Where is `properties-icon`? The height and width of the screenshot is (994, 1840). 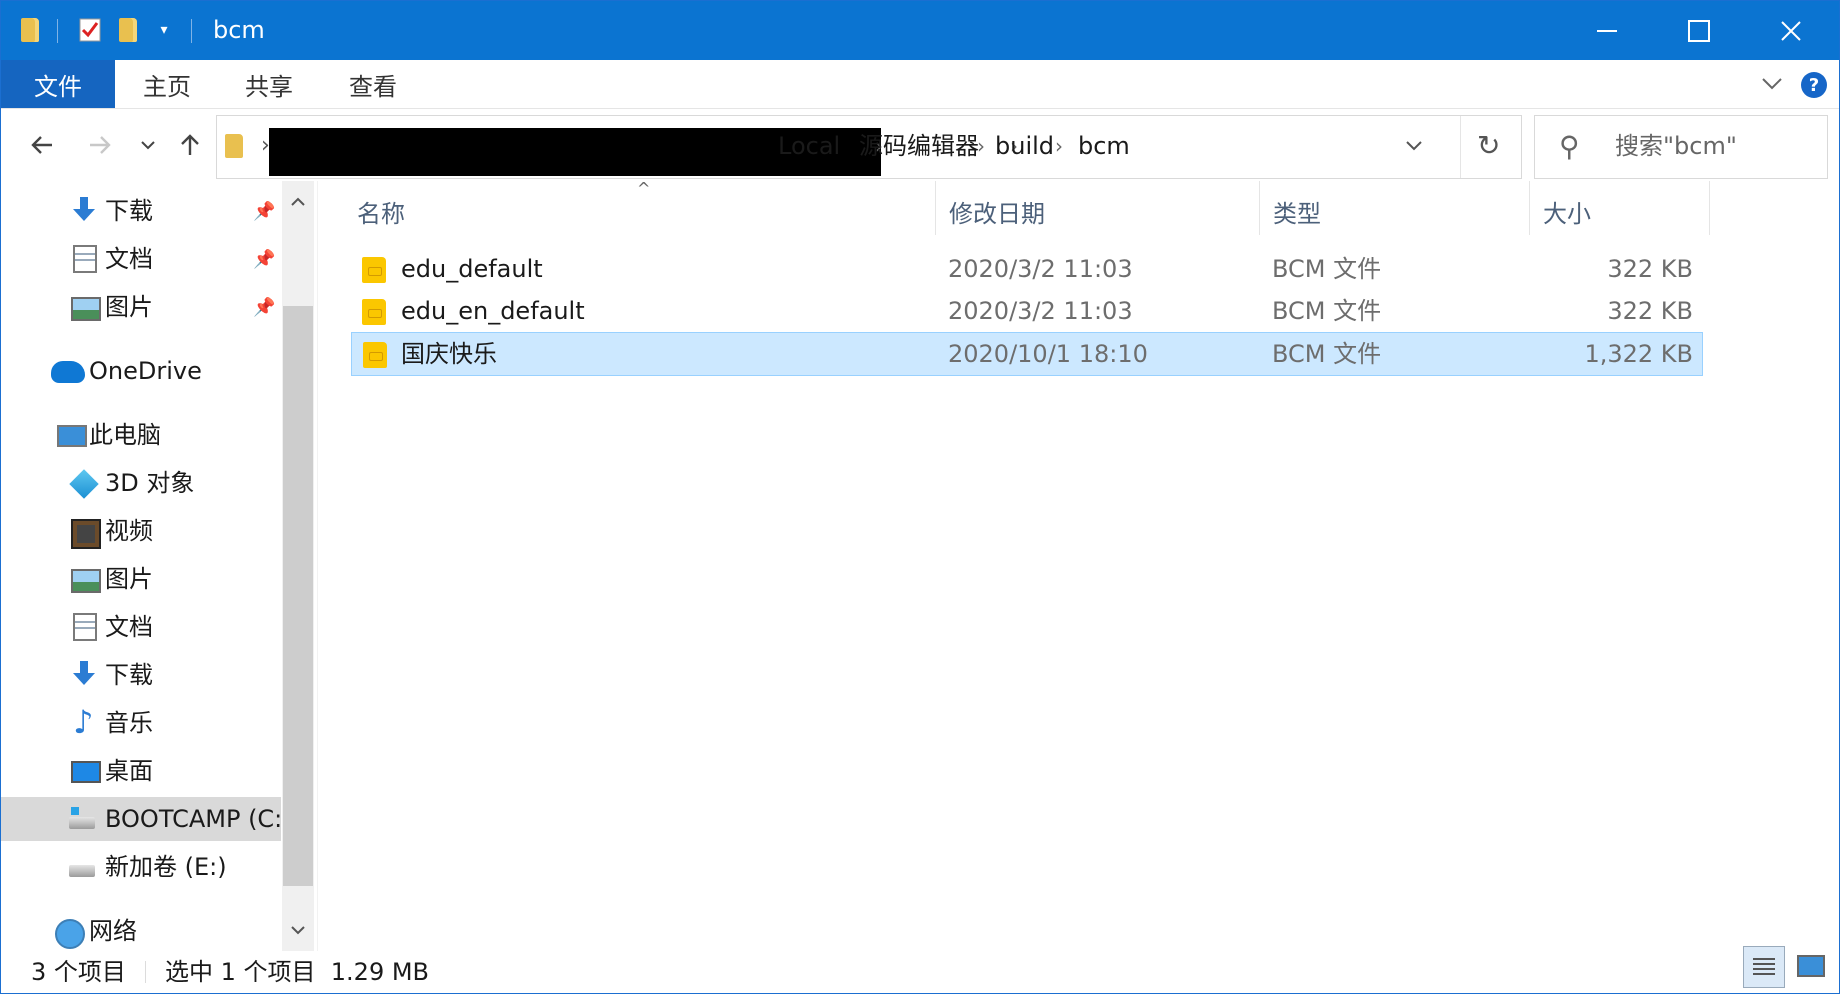
properties-icon is located at coordinates (90, 30).